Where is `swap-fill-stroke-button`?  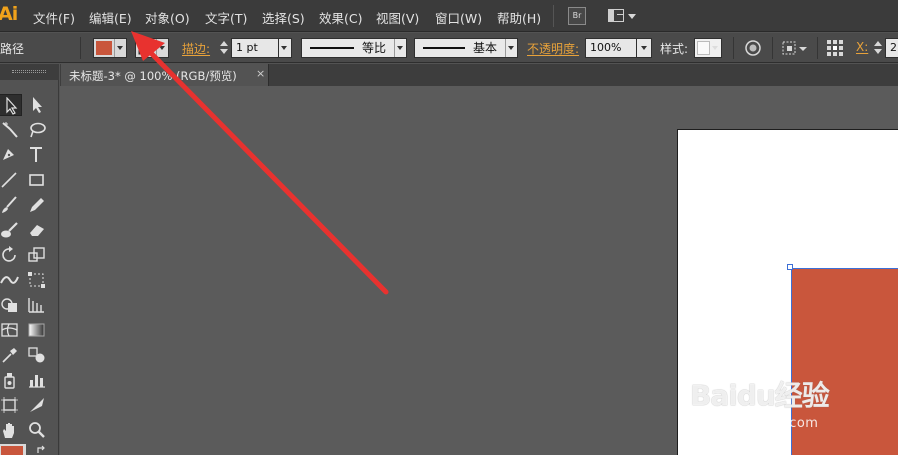
swap-fill-stroke-button is located at coordinates (42, 449).